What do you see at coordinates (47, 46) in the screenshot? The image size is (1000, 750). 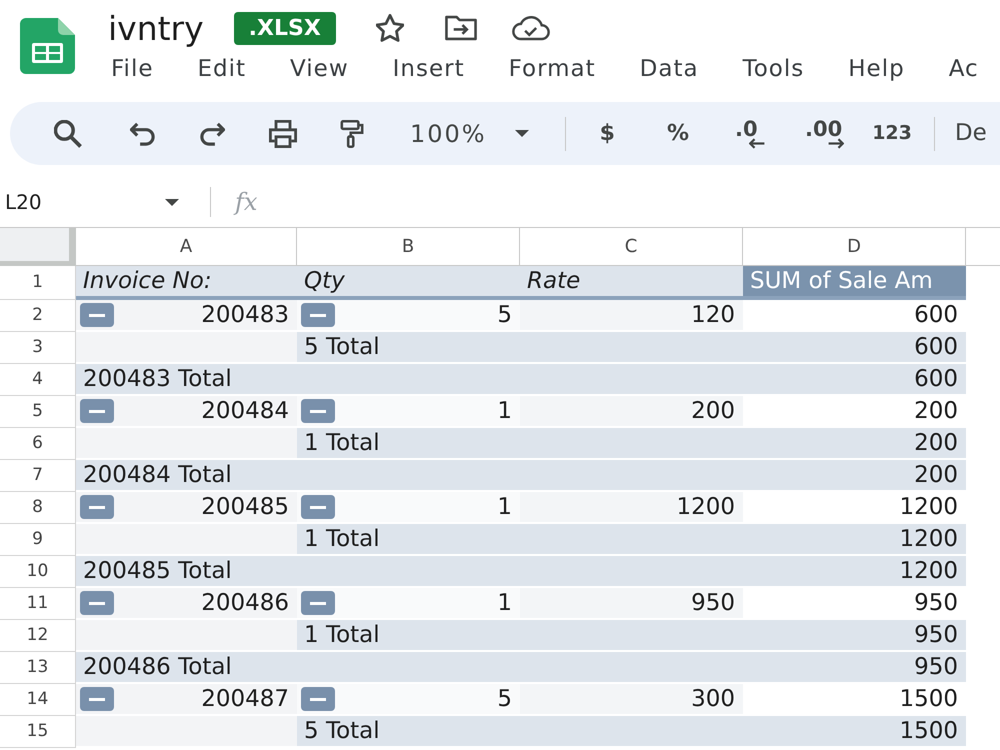 I see `sheets-logo-icon` at bounding box center [47, 46].